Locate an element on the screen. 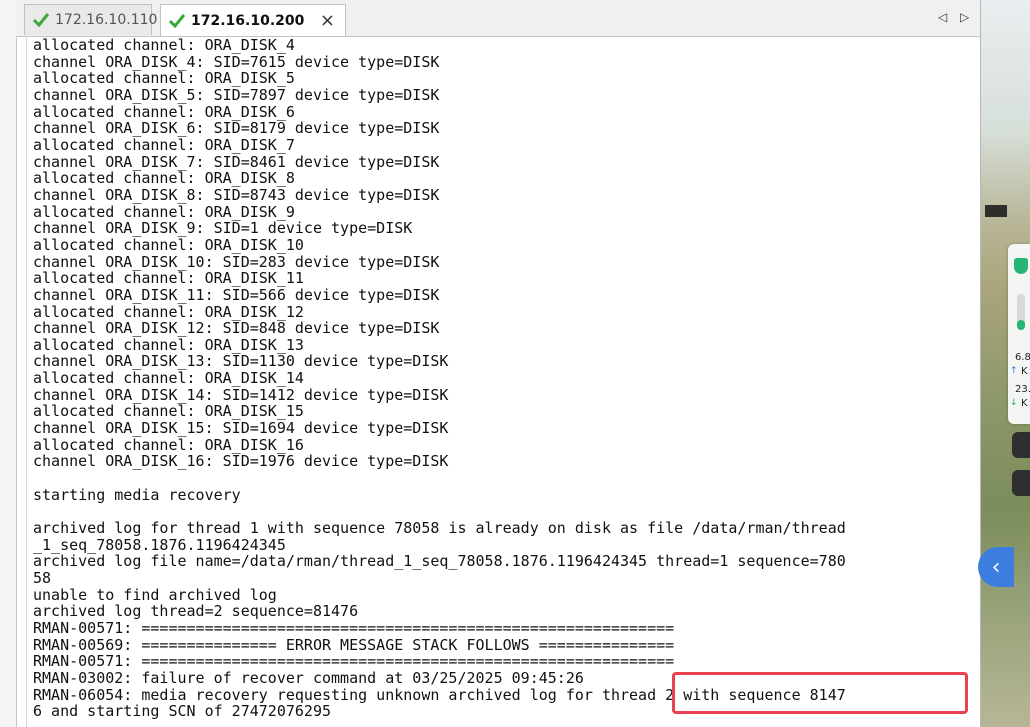 This screenshot has height=727, width=1030. terminal-line: unable to find archived log is located at coordinates (155, 594).